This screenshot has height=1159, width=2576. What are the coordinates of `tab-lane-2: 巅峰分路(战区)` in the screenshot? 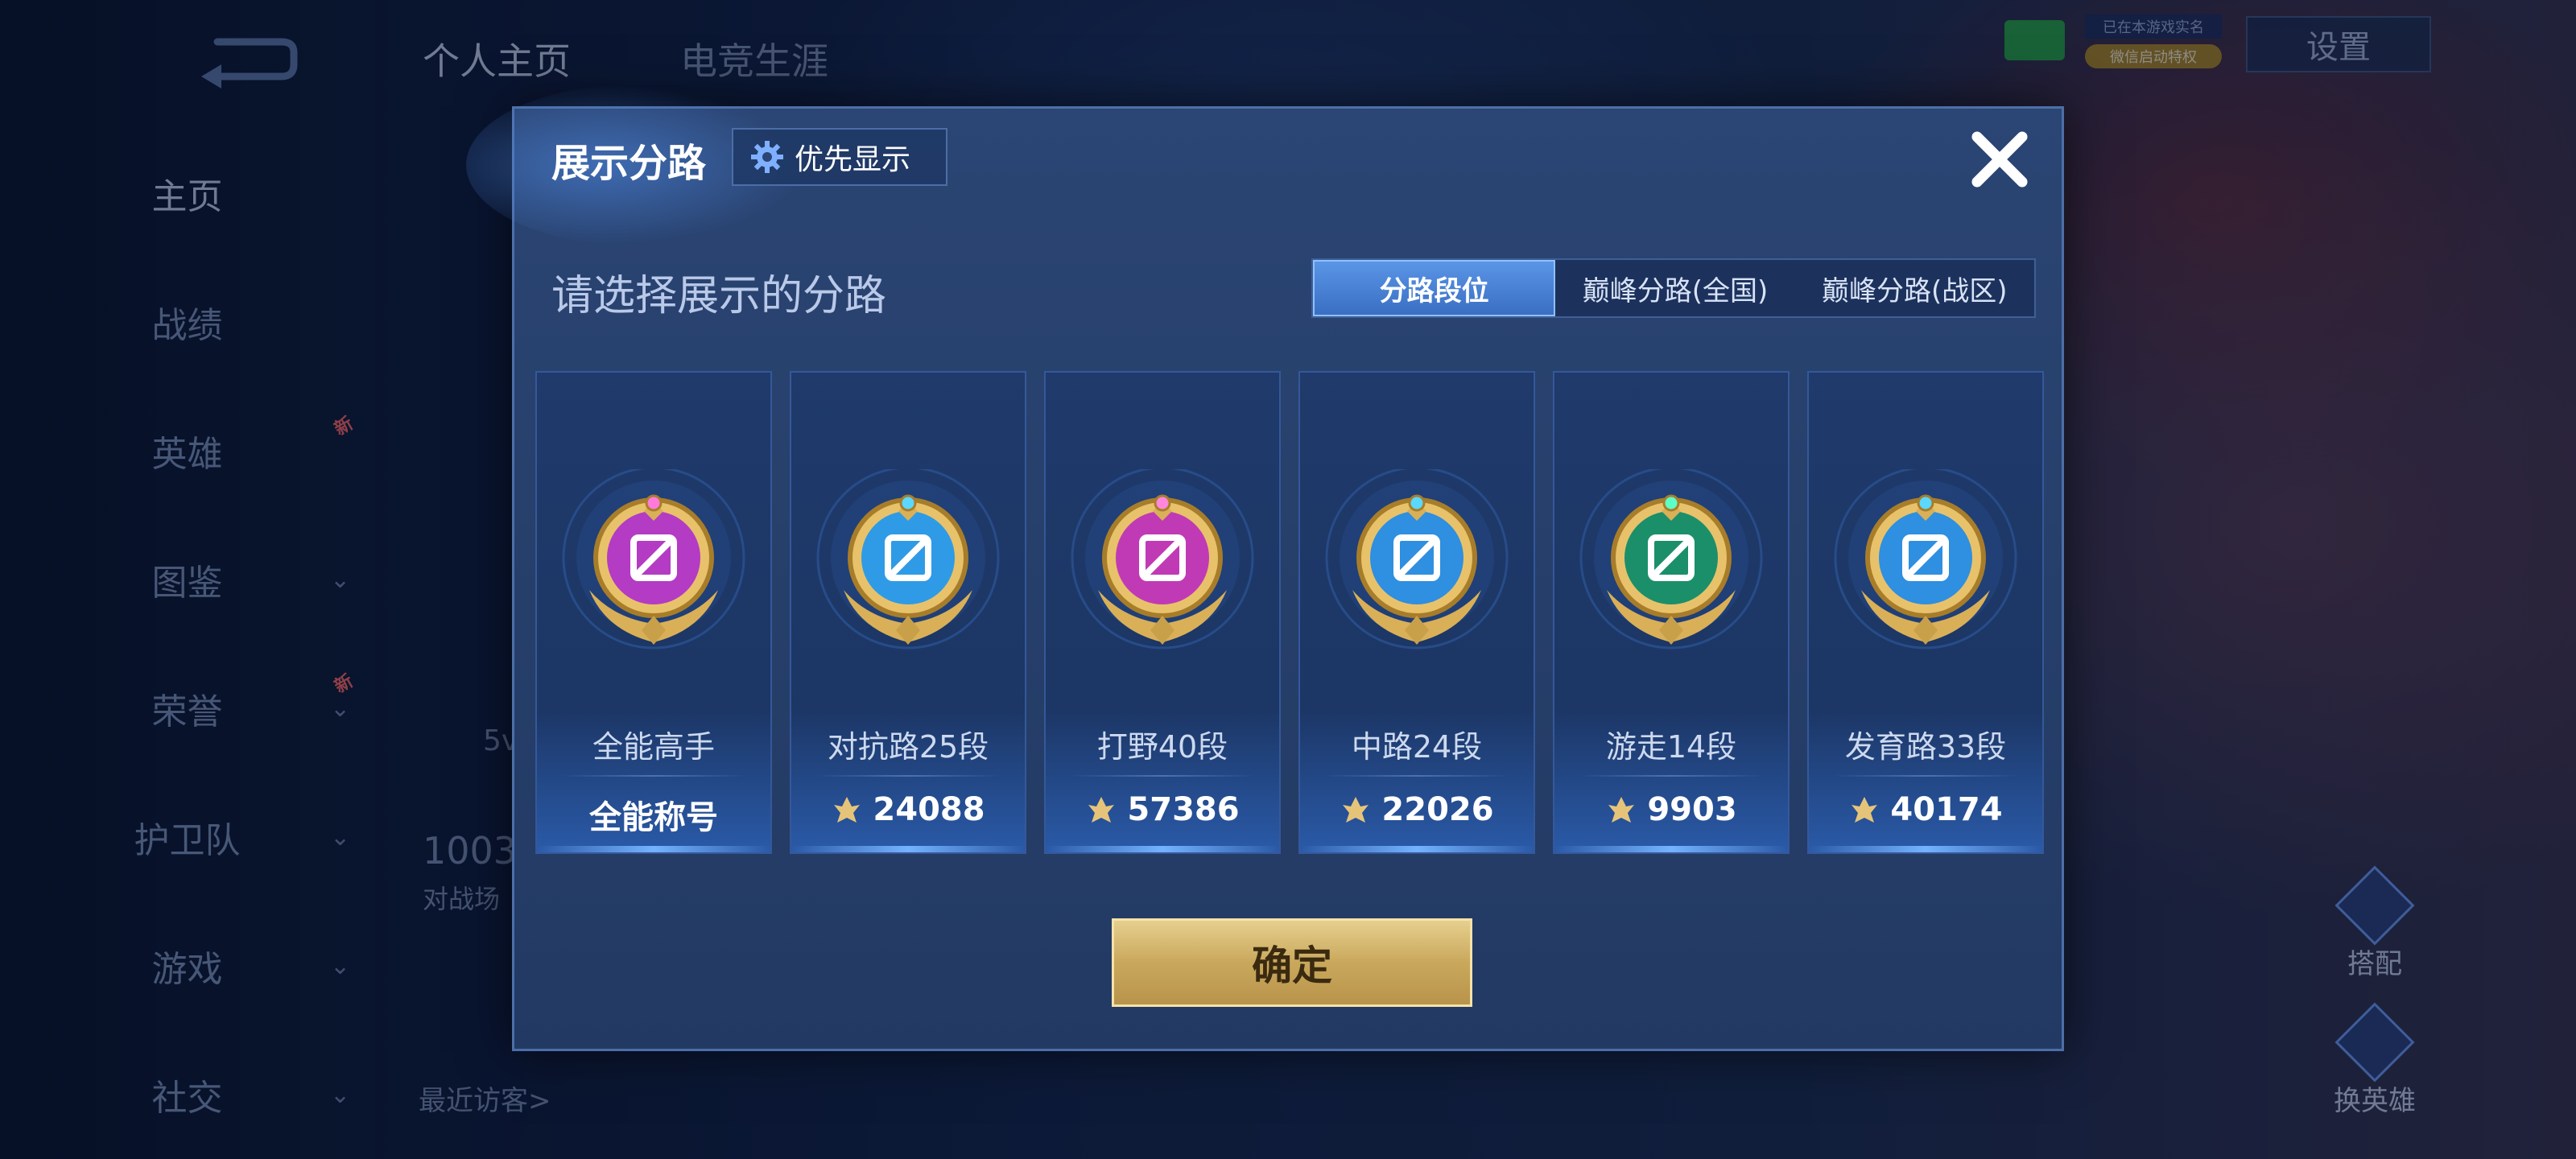 It's located at (1914, 288).